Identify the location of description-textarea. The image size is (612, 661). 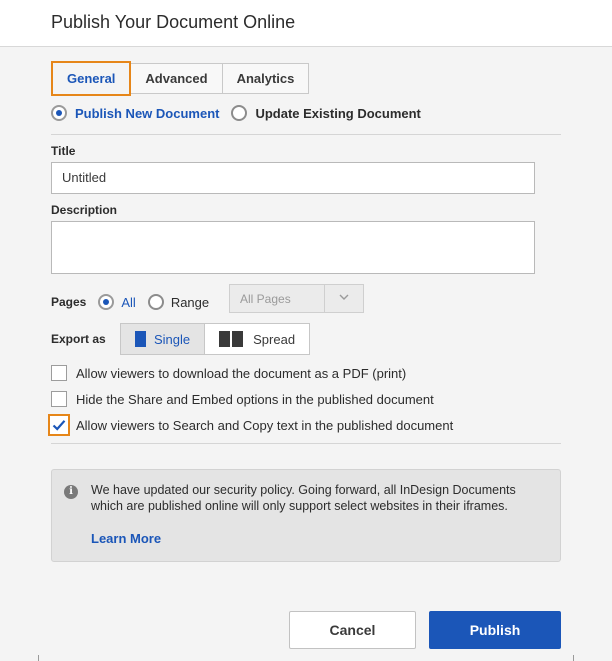
(293, 247).